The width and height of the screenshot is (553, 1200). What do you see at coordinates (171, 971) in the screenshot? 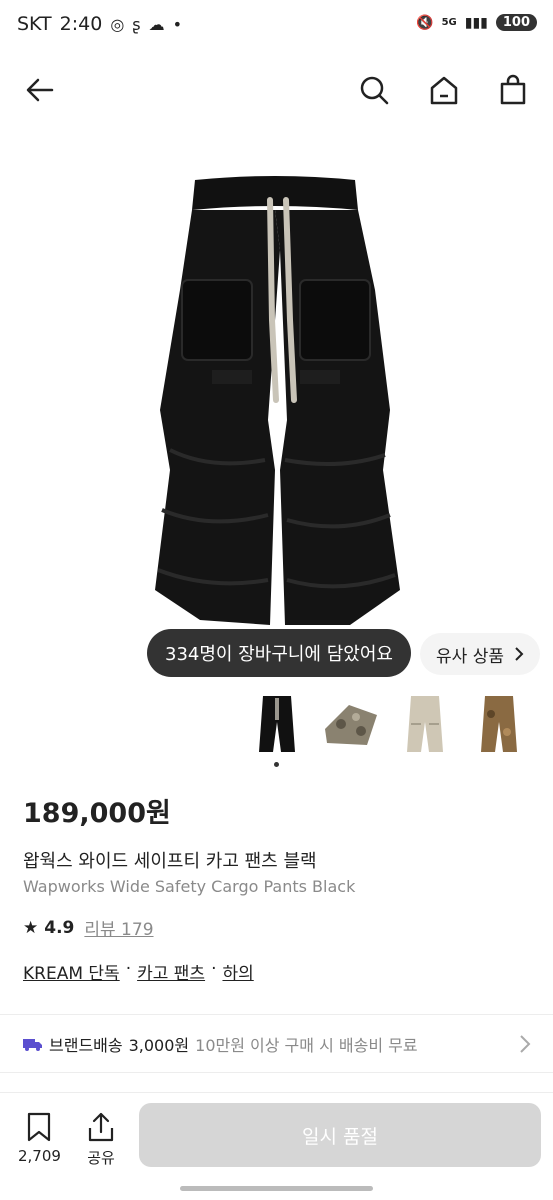
I see `tag-cargo-pants: 카고 팬츠` at bounding box center [171, 971].